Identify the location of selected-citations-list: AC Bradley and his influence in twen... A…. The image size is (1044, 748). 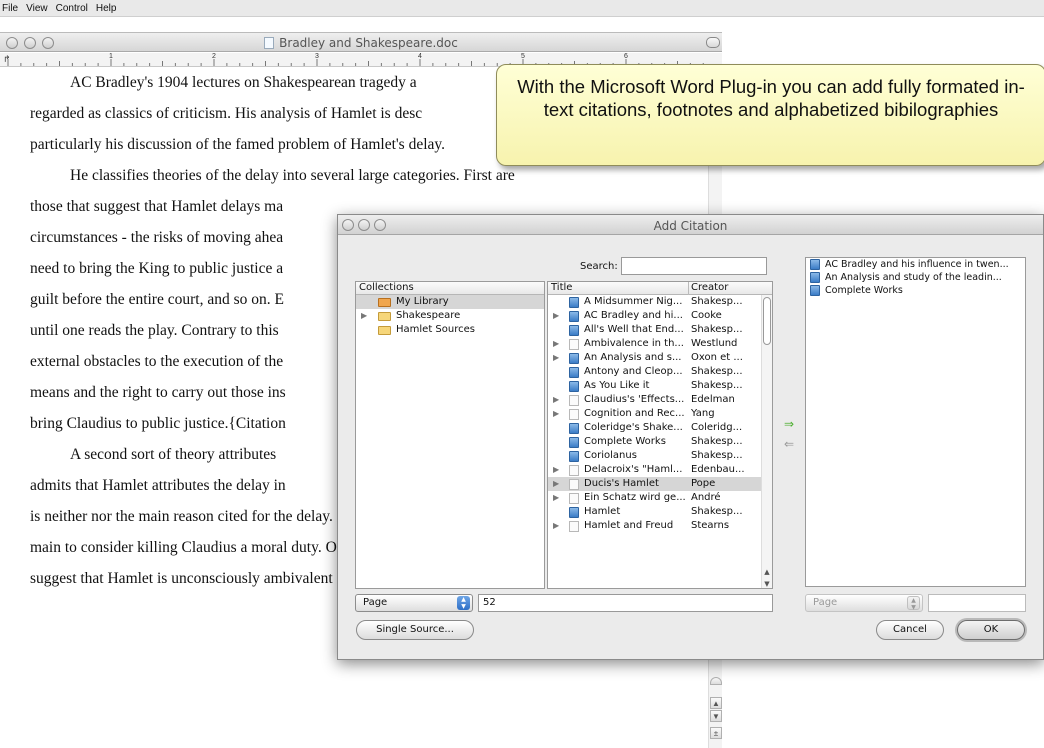
(915, 277).